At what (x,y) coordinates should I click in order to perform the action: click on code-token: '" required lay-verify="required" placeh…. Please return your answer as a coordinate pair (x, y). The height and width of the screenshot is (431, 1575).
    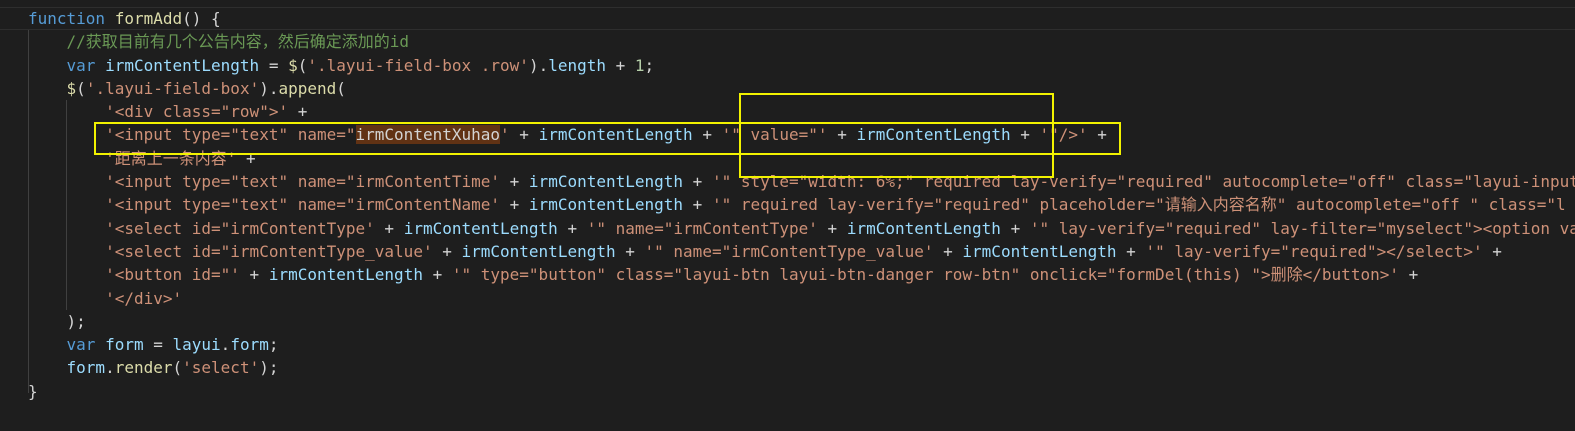
    Looking at the image, I should click on (1138, 205).